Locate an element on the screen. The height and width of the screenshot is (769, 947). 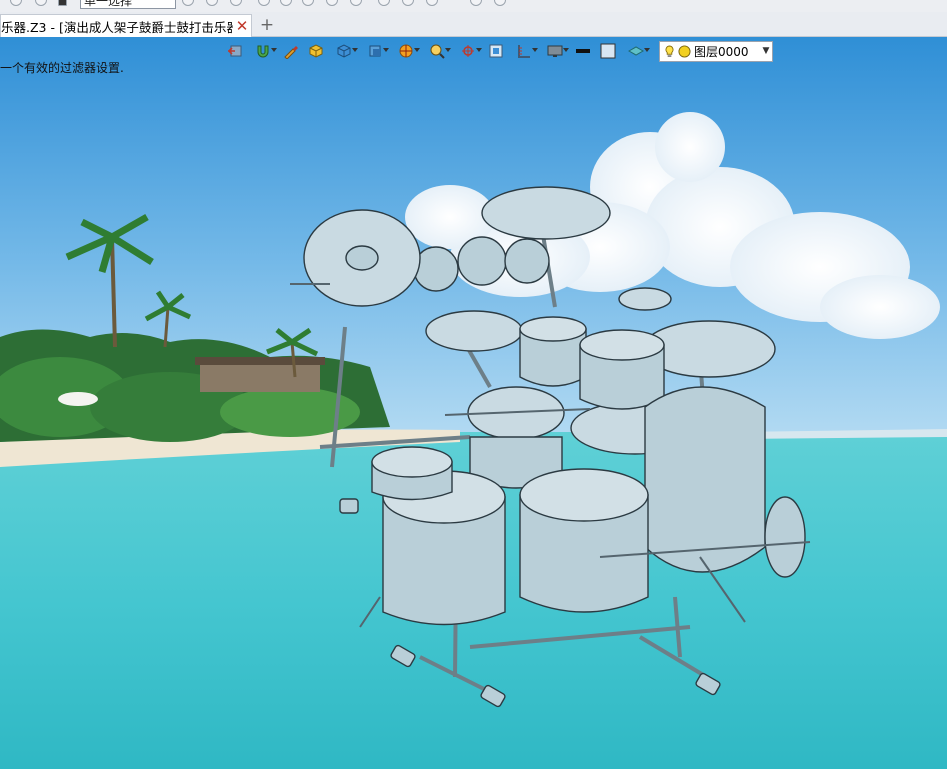
layers-icon is located at coordinates (636, 51).